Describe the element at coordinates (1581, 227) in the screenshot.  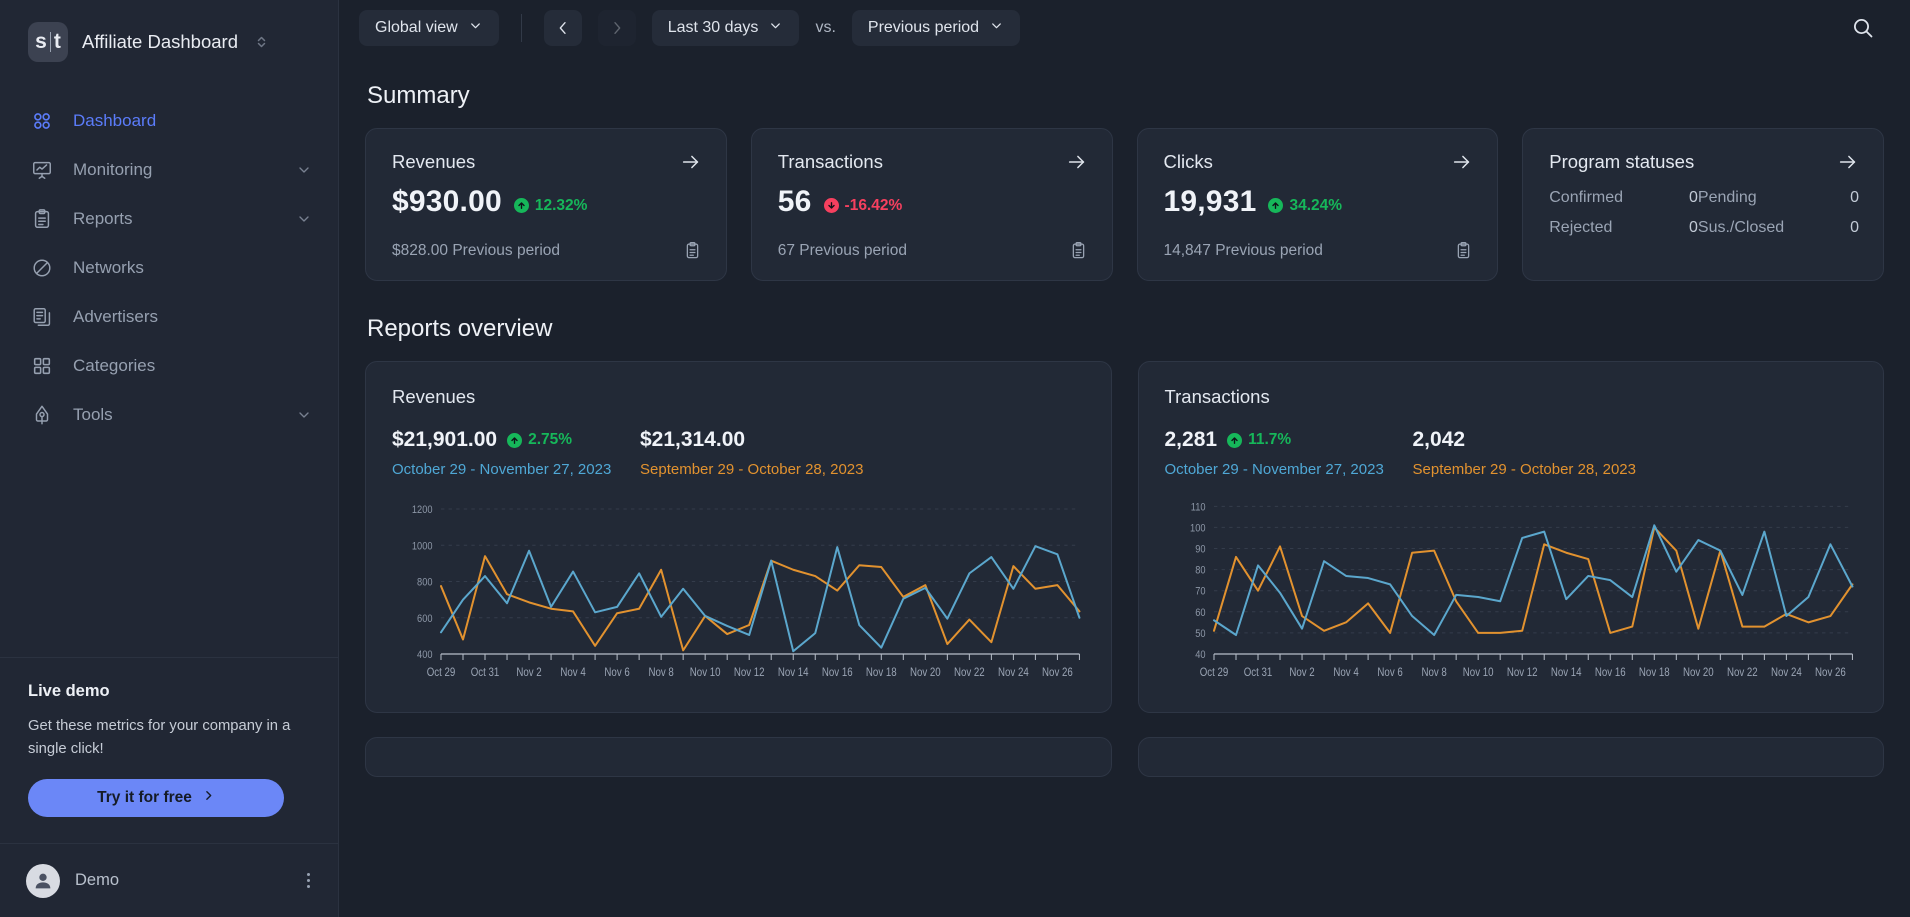
I see `status-label-rejected: Rejected` at that location.